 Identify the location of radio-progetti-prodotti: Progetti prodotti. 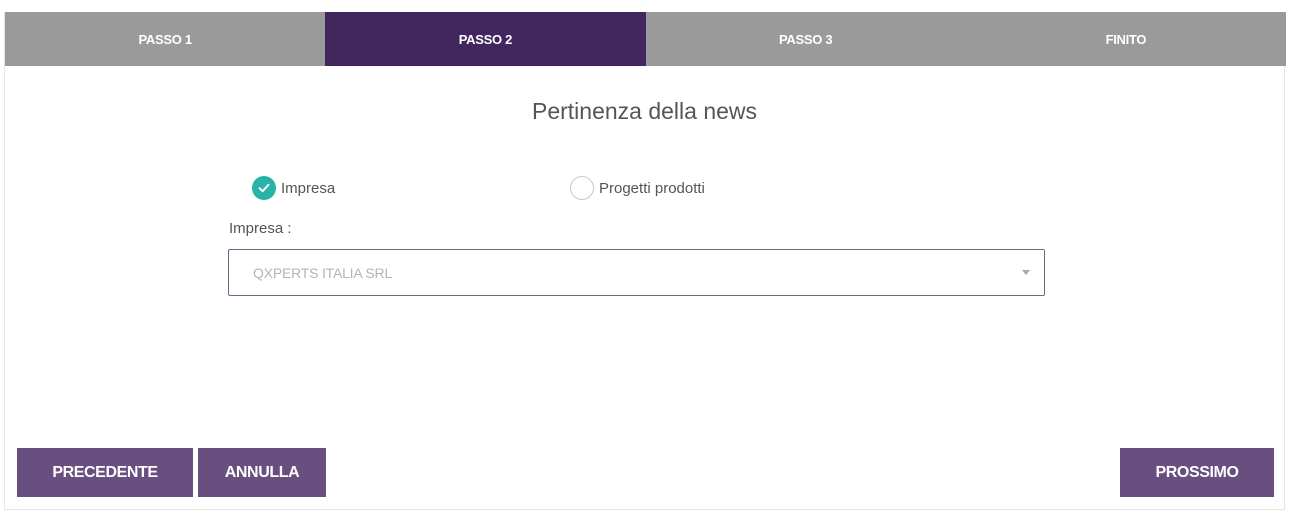
(637, 188).